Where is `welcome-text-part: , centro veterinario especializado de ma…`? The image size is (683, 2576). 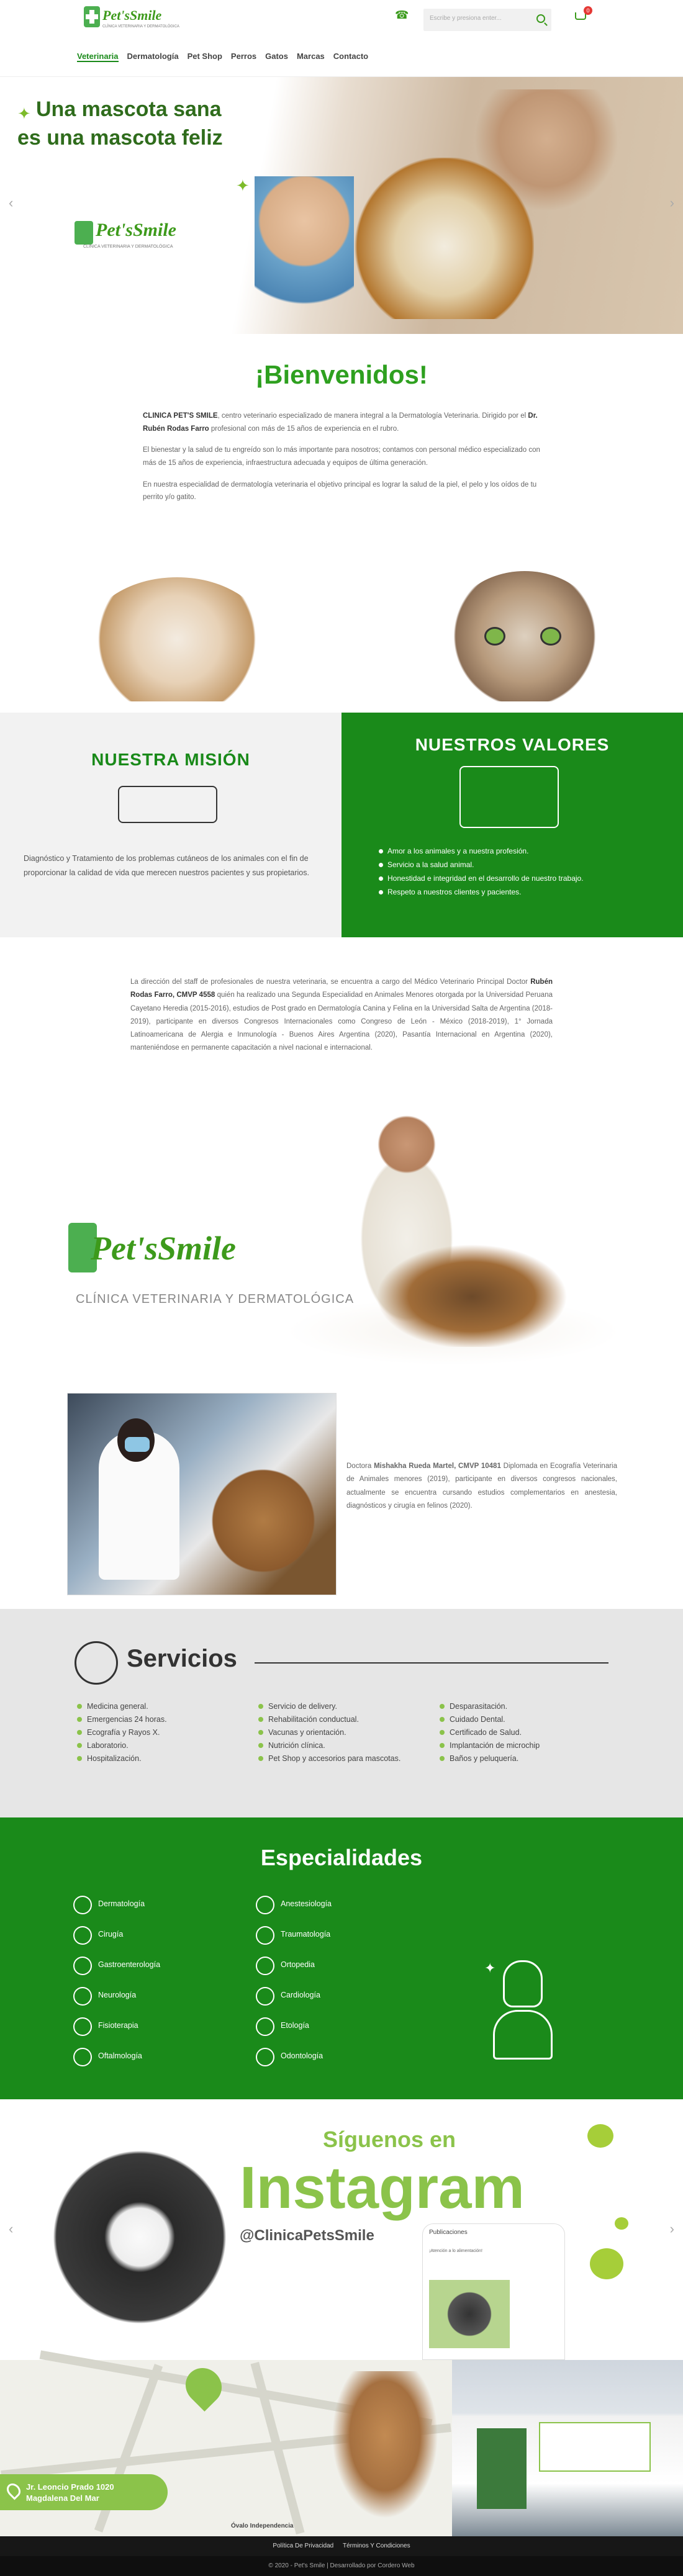
welcome-text-part: , centro veterinario especializado de ma… is located at coordinates (372, 416).